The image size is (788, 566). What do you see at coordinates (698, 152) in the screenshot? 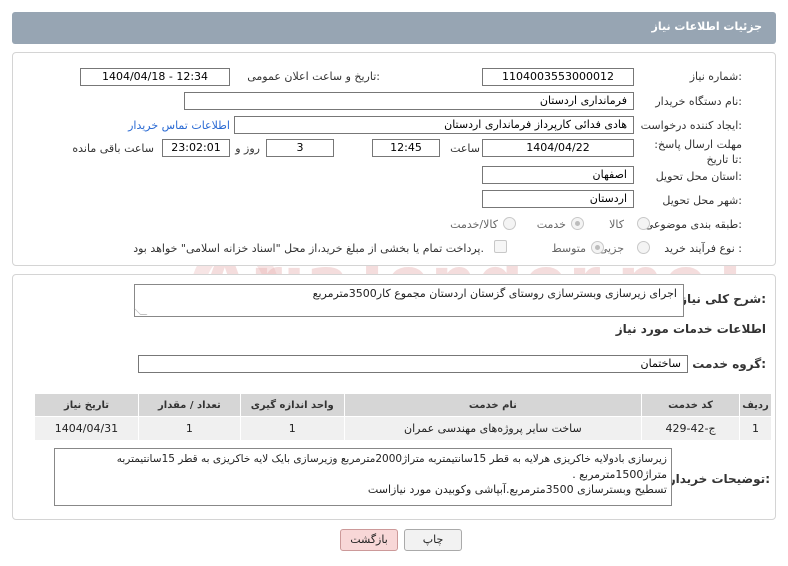
I see `deadline-label: مهلت ارسال پاسخ: تا تاریخ:` at bounding box center [698, 152].